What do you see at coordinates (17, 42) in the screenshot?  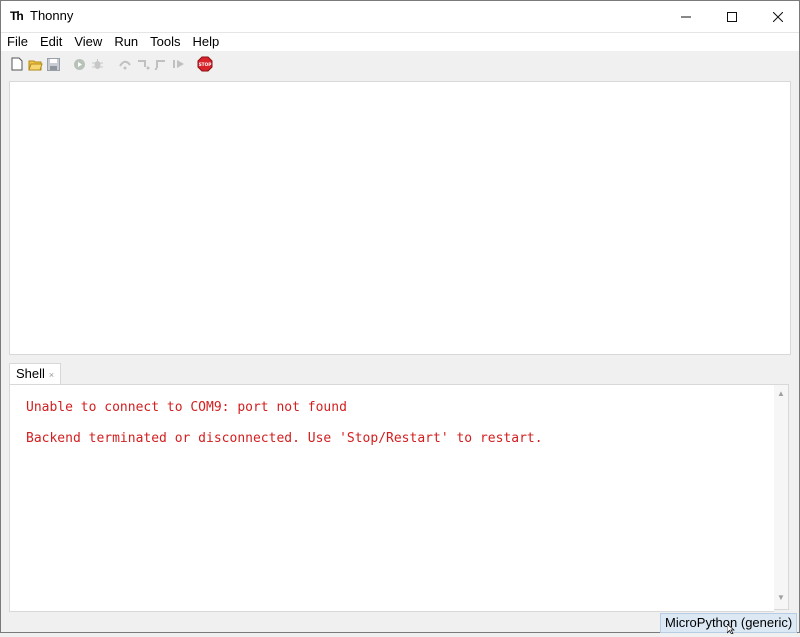 I see `menu-file: File` at bounding box center [17, 42].